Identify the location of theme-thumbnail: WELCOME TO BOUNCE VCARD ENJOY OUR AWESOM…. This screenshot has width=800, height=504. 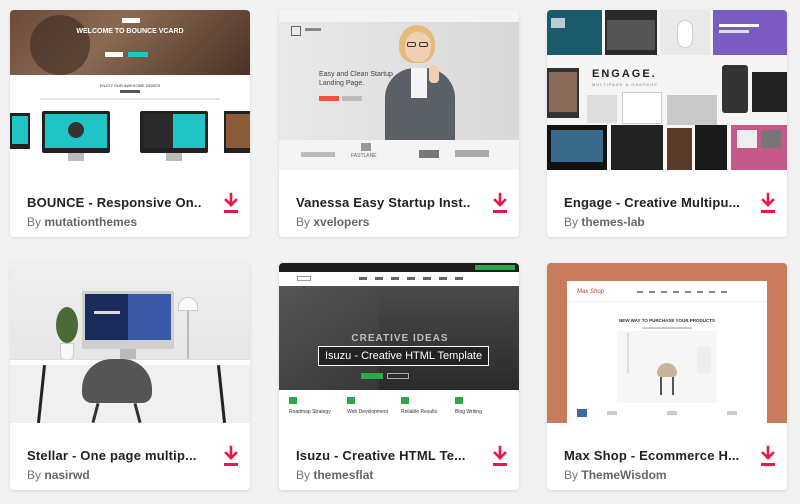
(130, 90).